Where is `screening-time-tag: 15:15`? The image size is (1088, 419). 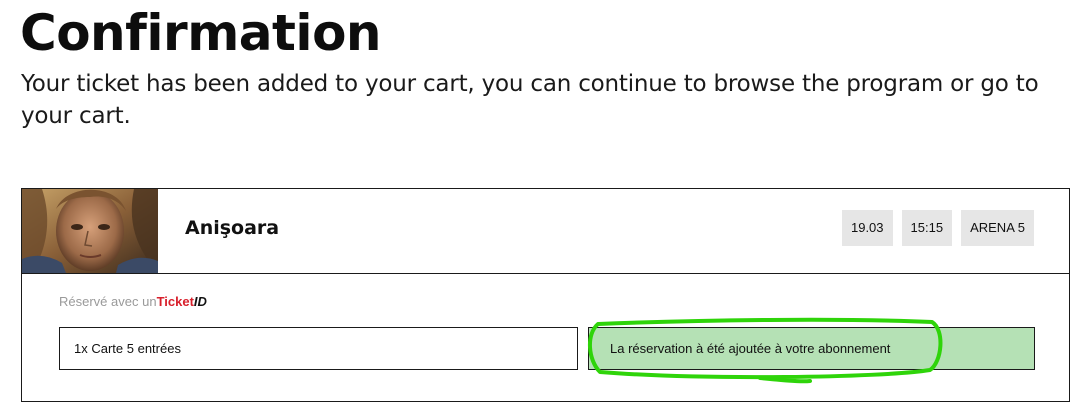
screening-time-tag: 15:15 is located at coordinates (927, 228).